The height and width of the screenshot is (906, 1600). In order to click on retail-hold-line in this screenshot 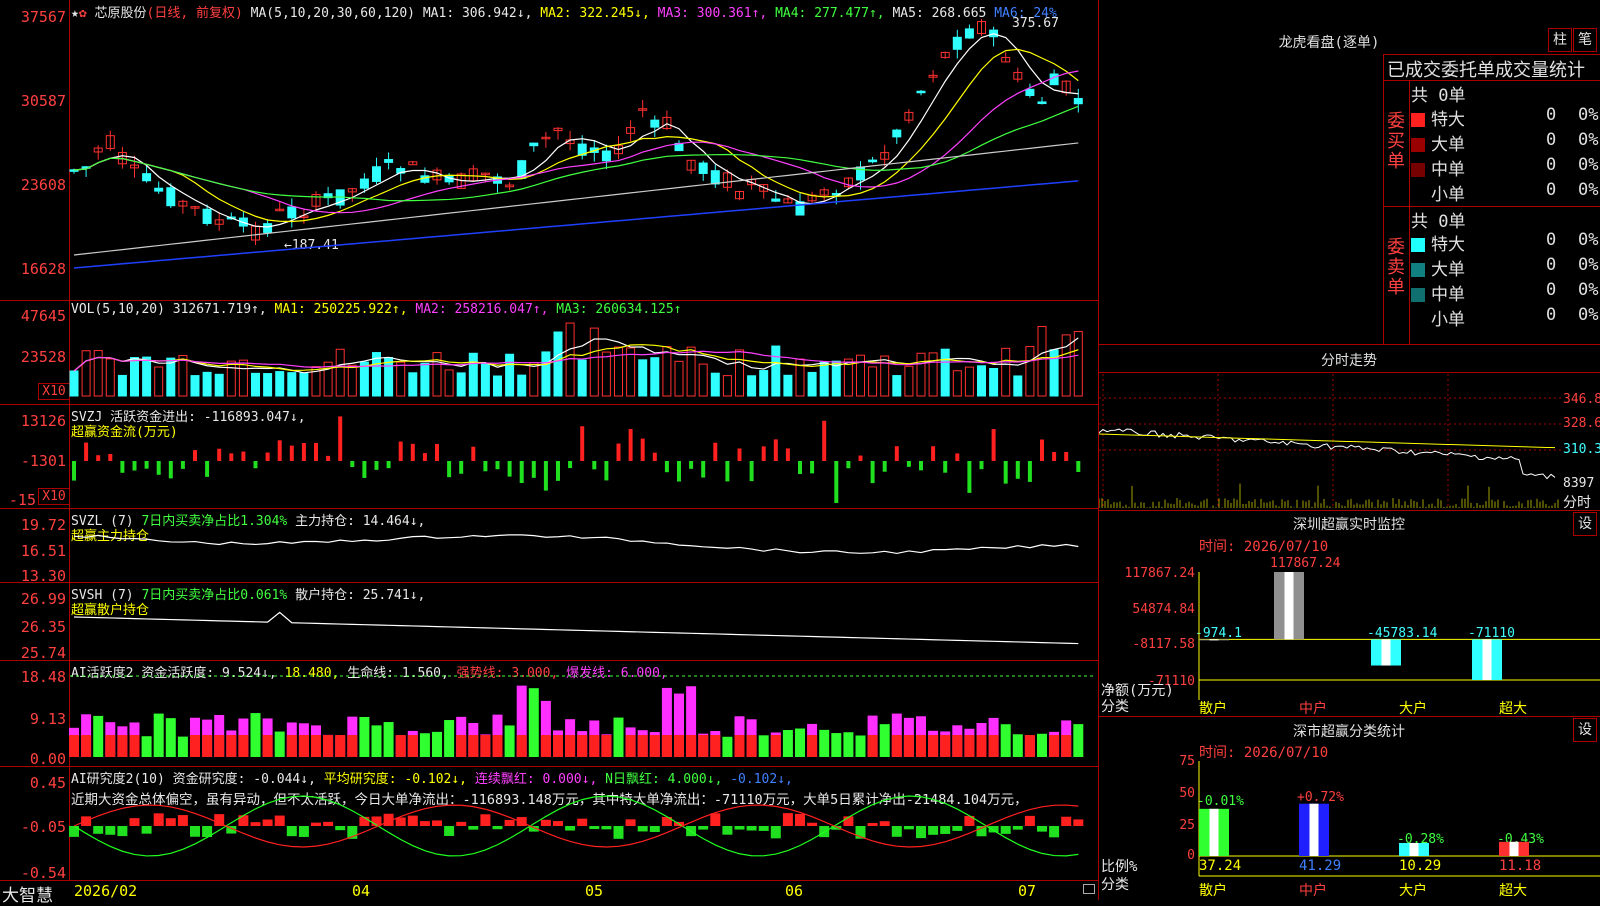, I will do `click(576, 628)`.